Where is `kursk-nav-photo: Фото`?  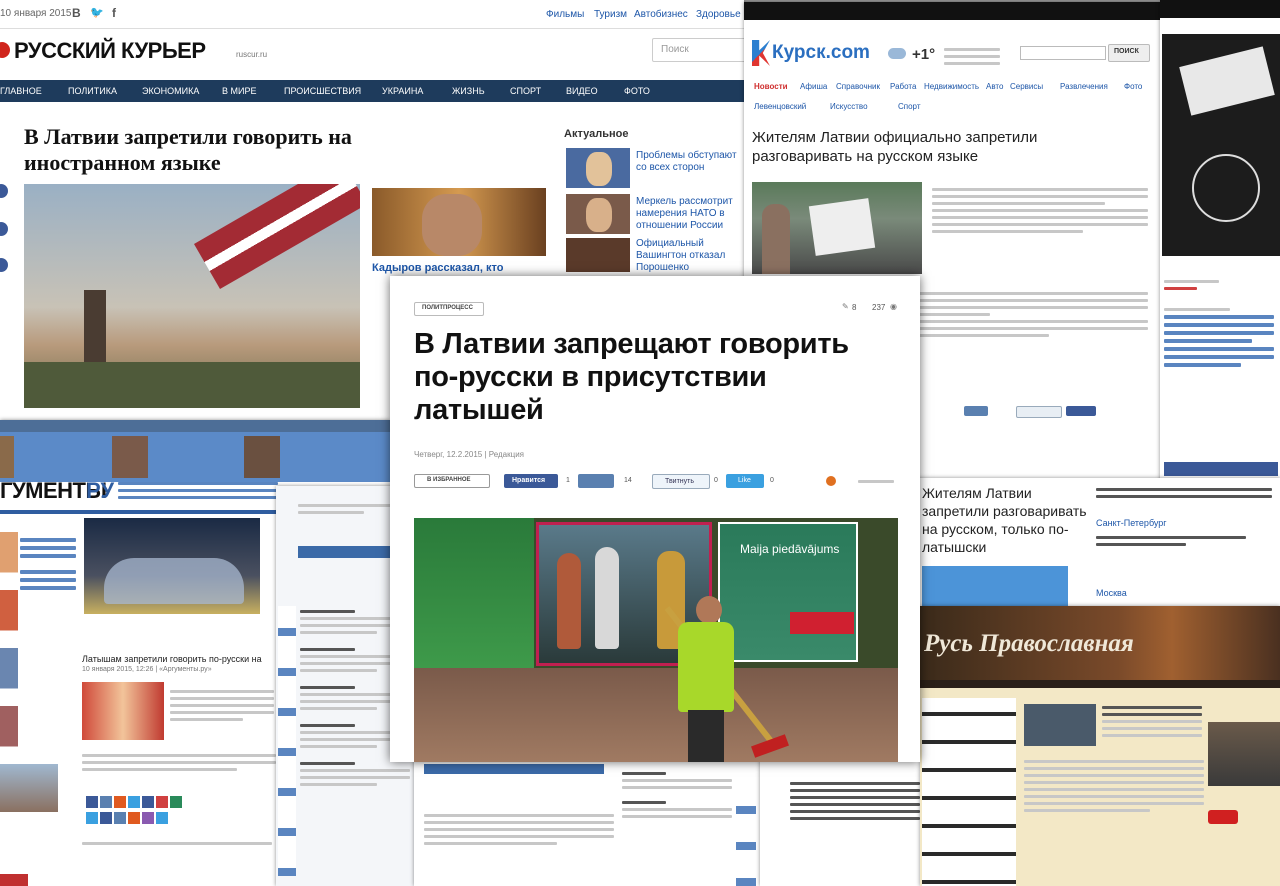 kursk-nav-photo: Фото is located at coordinates (1133, 86).